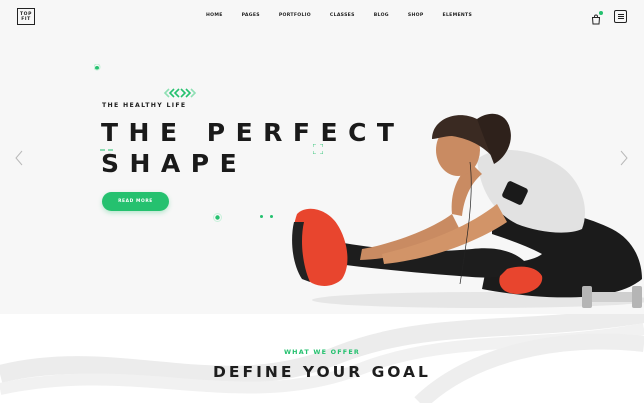  What do you see at coordinates (620, 16) in the screenshot?
I see `hamburger-menu-icon` at bounding box center [620, 16].